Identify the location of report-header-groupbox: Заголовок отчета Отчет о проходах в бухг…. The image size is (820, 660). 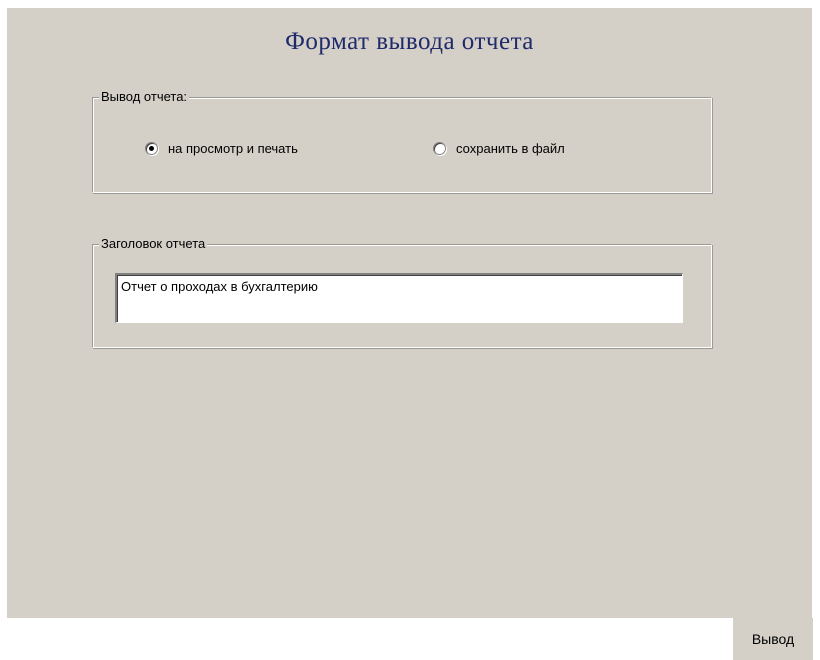
(402, 292).